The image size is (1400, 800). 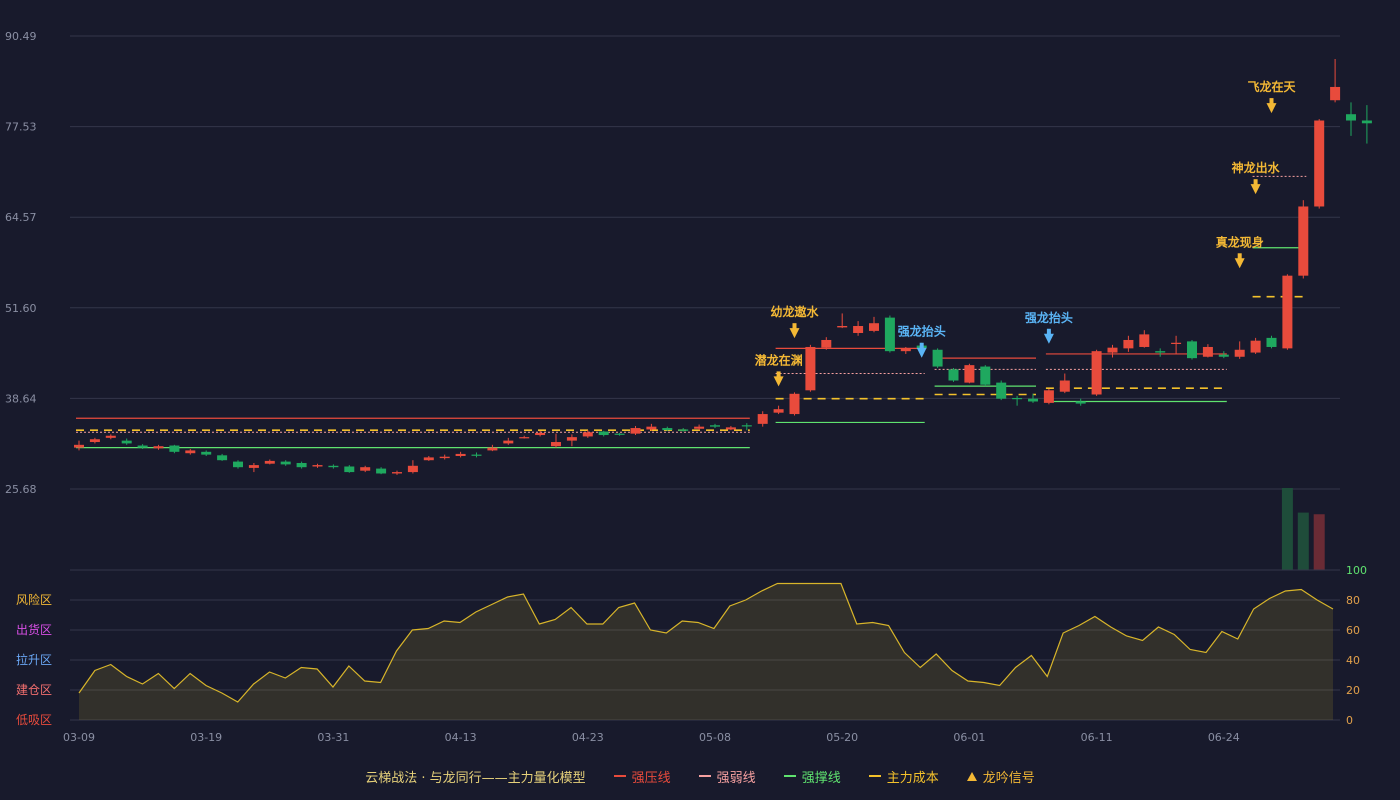 What do you see at coordinates (21, 489) in the screenshot?
I see `price-tick-label: 25.68` at bounding box center [21, 489].